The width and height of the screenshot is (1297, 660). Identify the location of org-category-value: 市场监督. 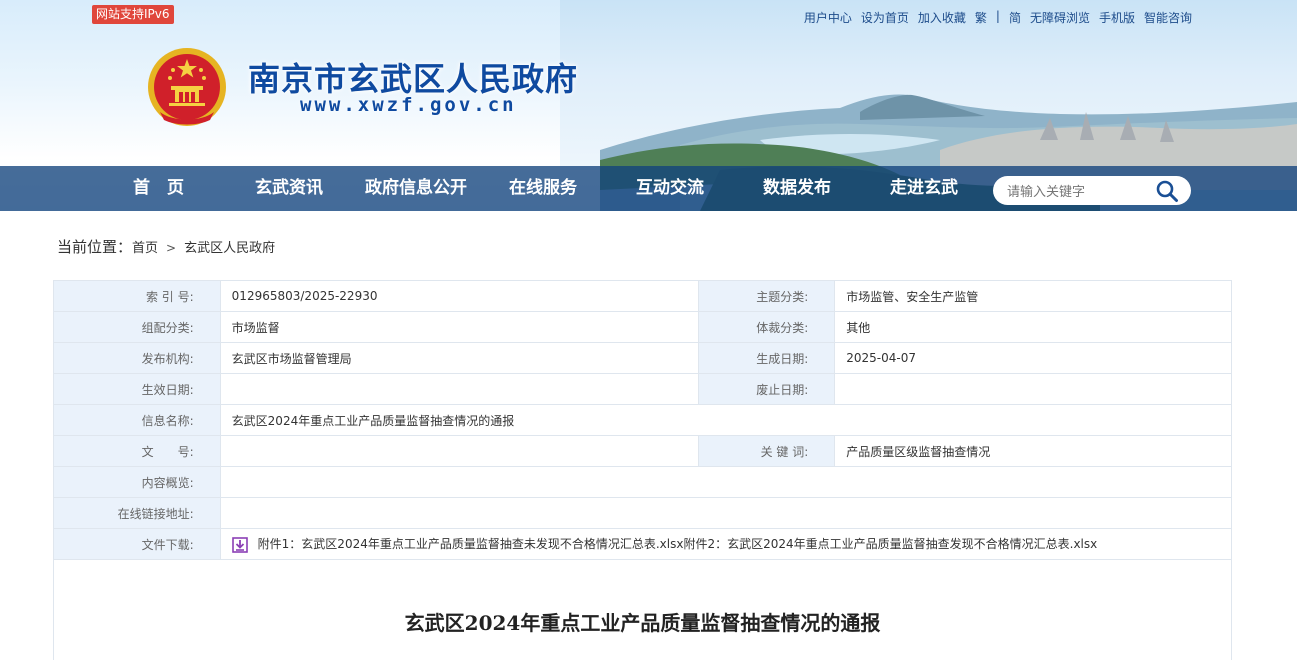
(459, 327).